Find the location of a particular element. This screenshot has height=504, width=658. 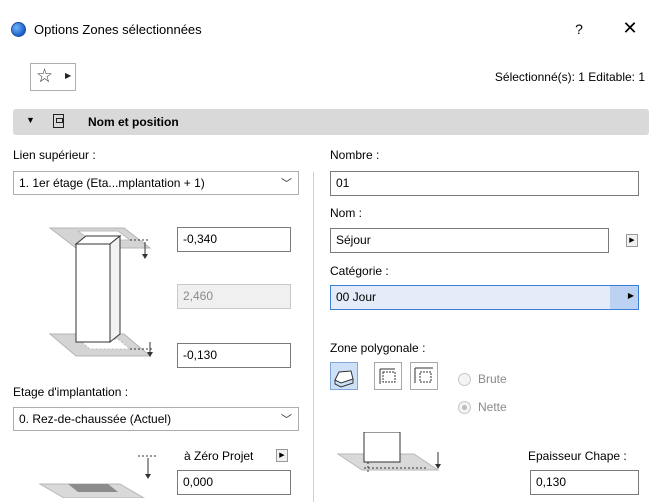

home-story-value: 0. Rez-de-chaussée (Actuel) is located at coordinates (95, 419).